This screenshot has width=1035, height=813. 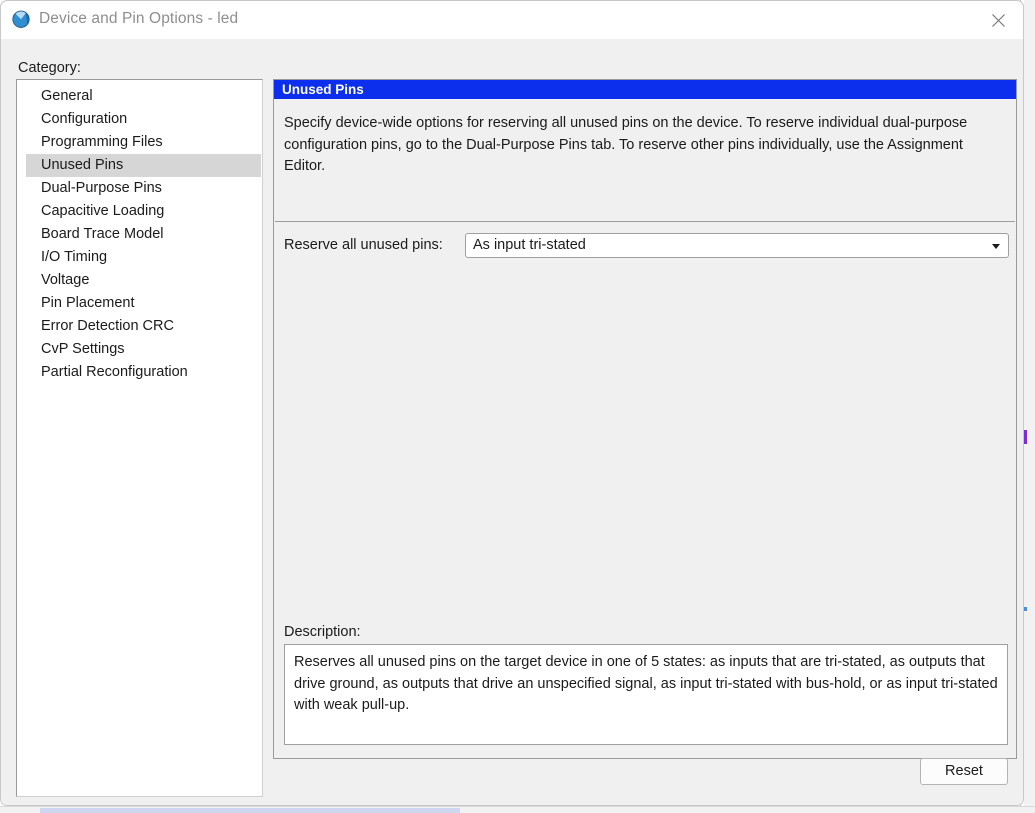 What do you see at coordinates (139, 257) in the screenshot?
I see `sidebar-item-io-timing: I/O Timing` at bounding box center [139, 257].